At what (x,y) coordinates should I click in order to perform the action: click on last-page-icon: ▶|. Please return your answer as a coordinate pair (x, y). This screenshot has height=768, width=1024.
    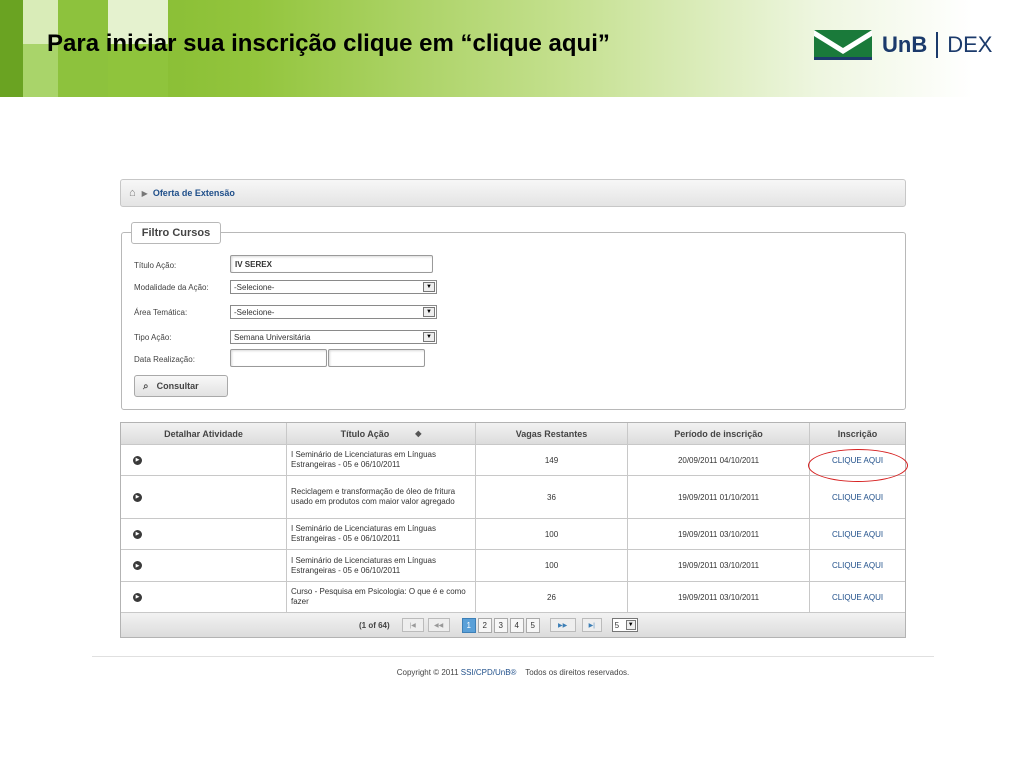
    Looking at the image, I should click on (591, 625).